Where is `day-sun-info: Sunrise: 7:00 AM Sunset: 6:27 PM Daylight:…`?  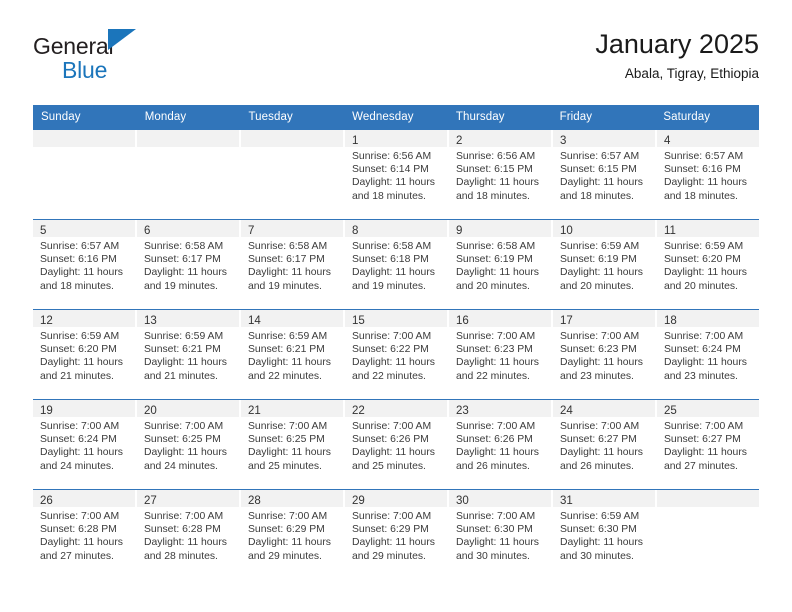 day-sun-info: Sunrise: 7:00 AM Sunset: 6:27 PM Daylight:… is located at coordinates (604, 445).